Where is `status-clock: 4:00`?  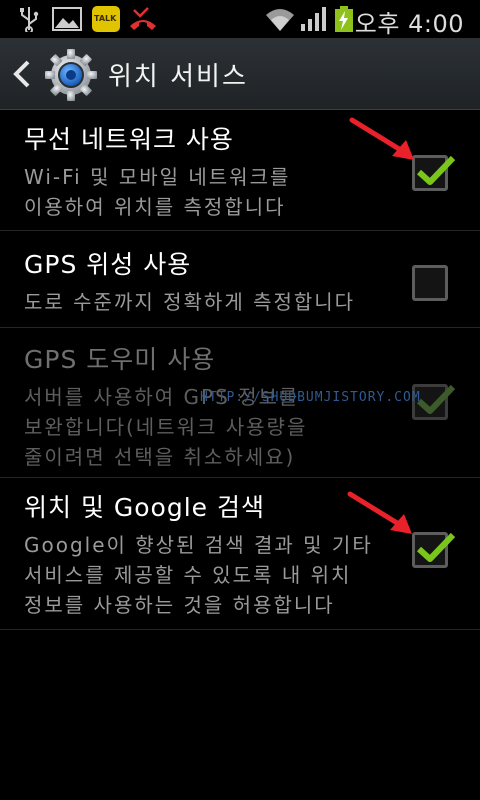
status-clock: 4:00 is located at coordinates (436, 24).